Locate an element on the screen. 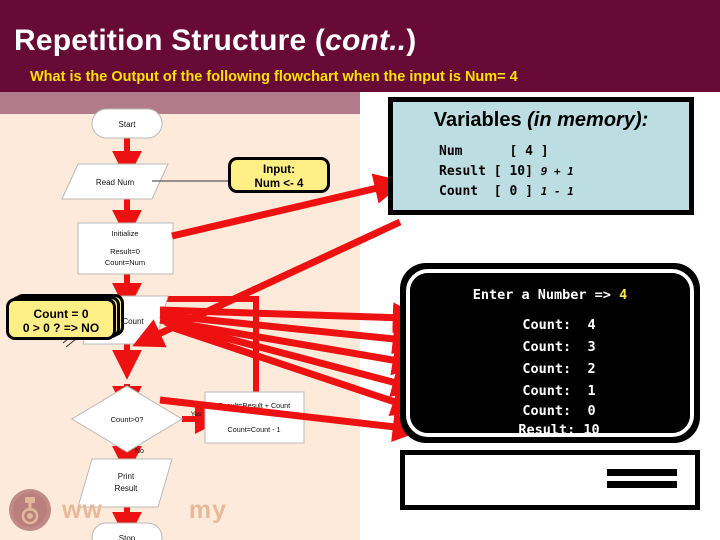  variable-row: Num [ 4 ] is located at coordinates (564, 152).